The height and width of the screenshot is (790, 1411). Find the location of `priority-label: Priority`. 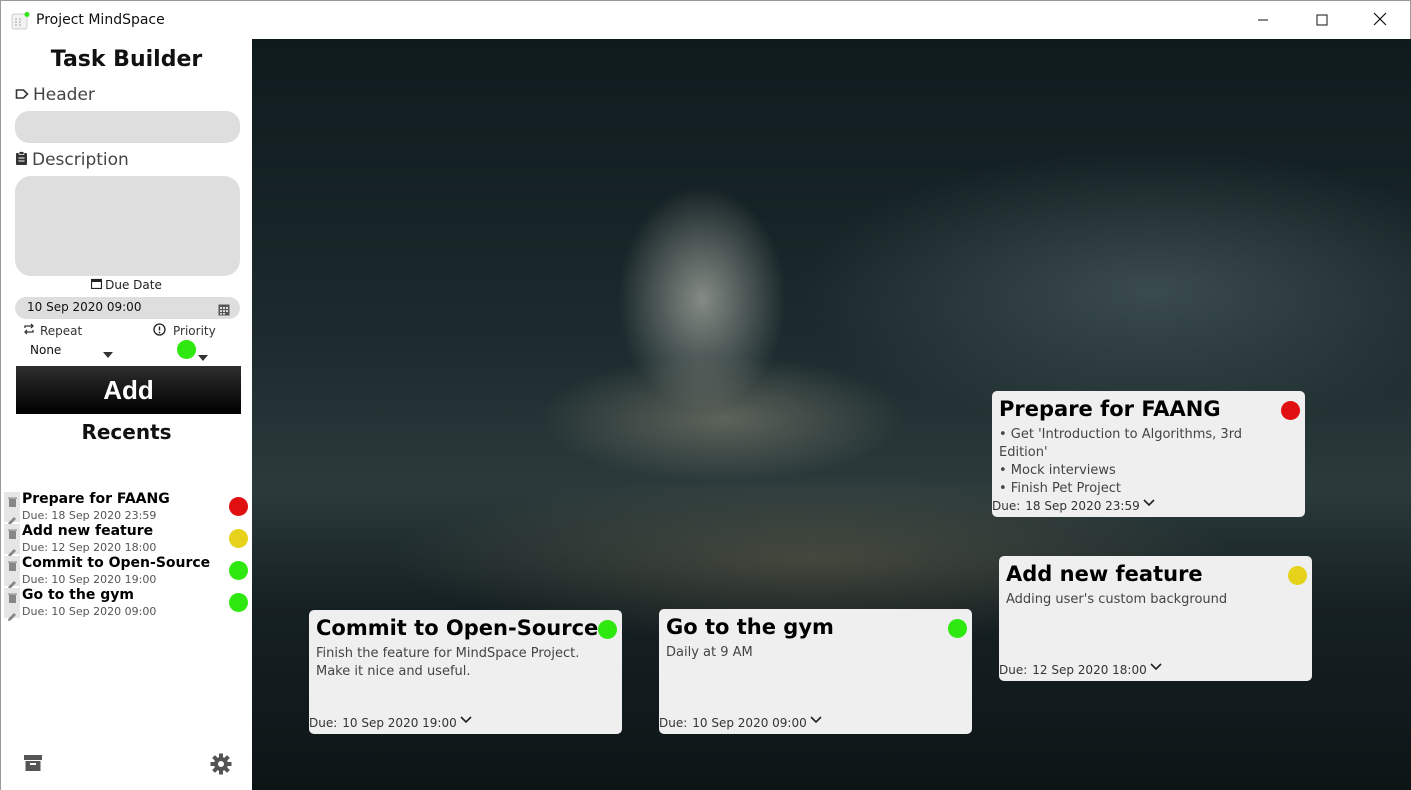

priority-label: Priority is located at coordinates (184, 331).